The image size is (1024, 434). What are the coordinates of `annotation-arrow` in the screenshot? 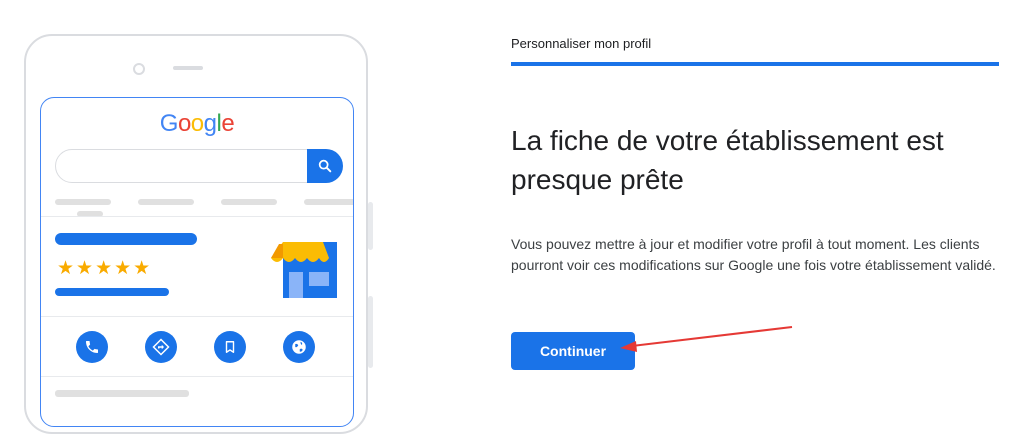 It's located at (706, 339).